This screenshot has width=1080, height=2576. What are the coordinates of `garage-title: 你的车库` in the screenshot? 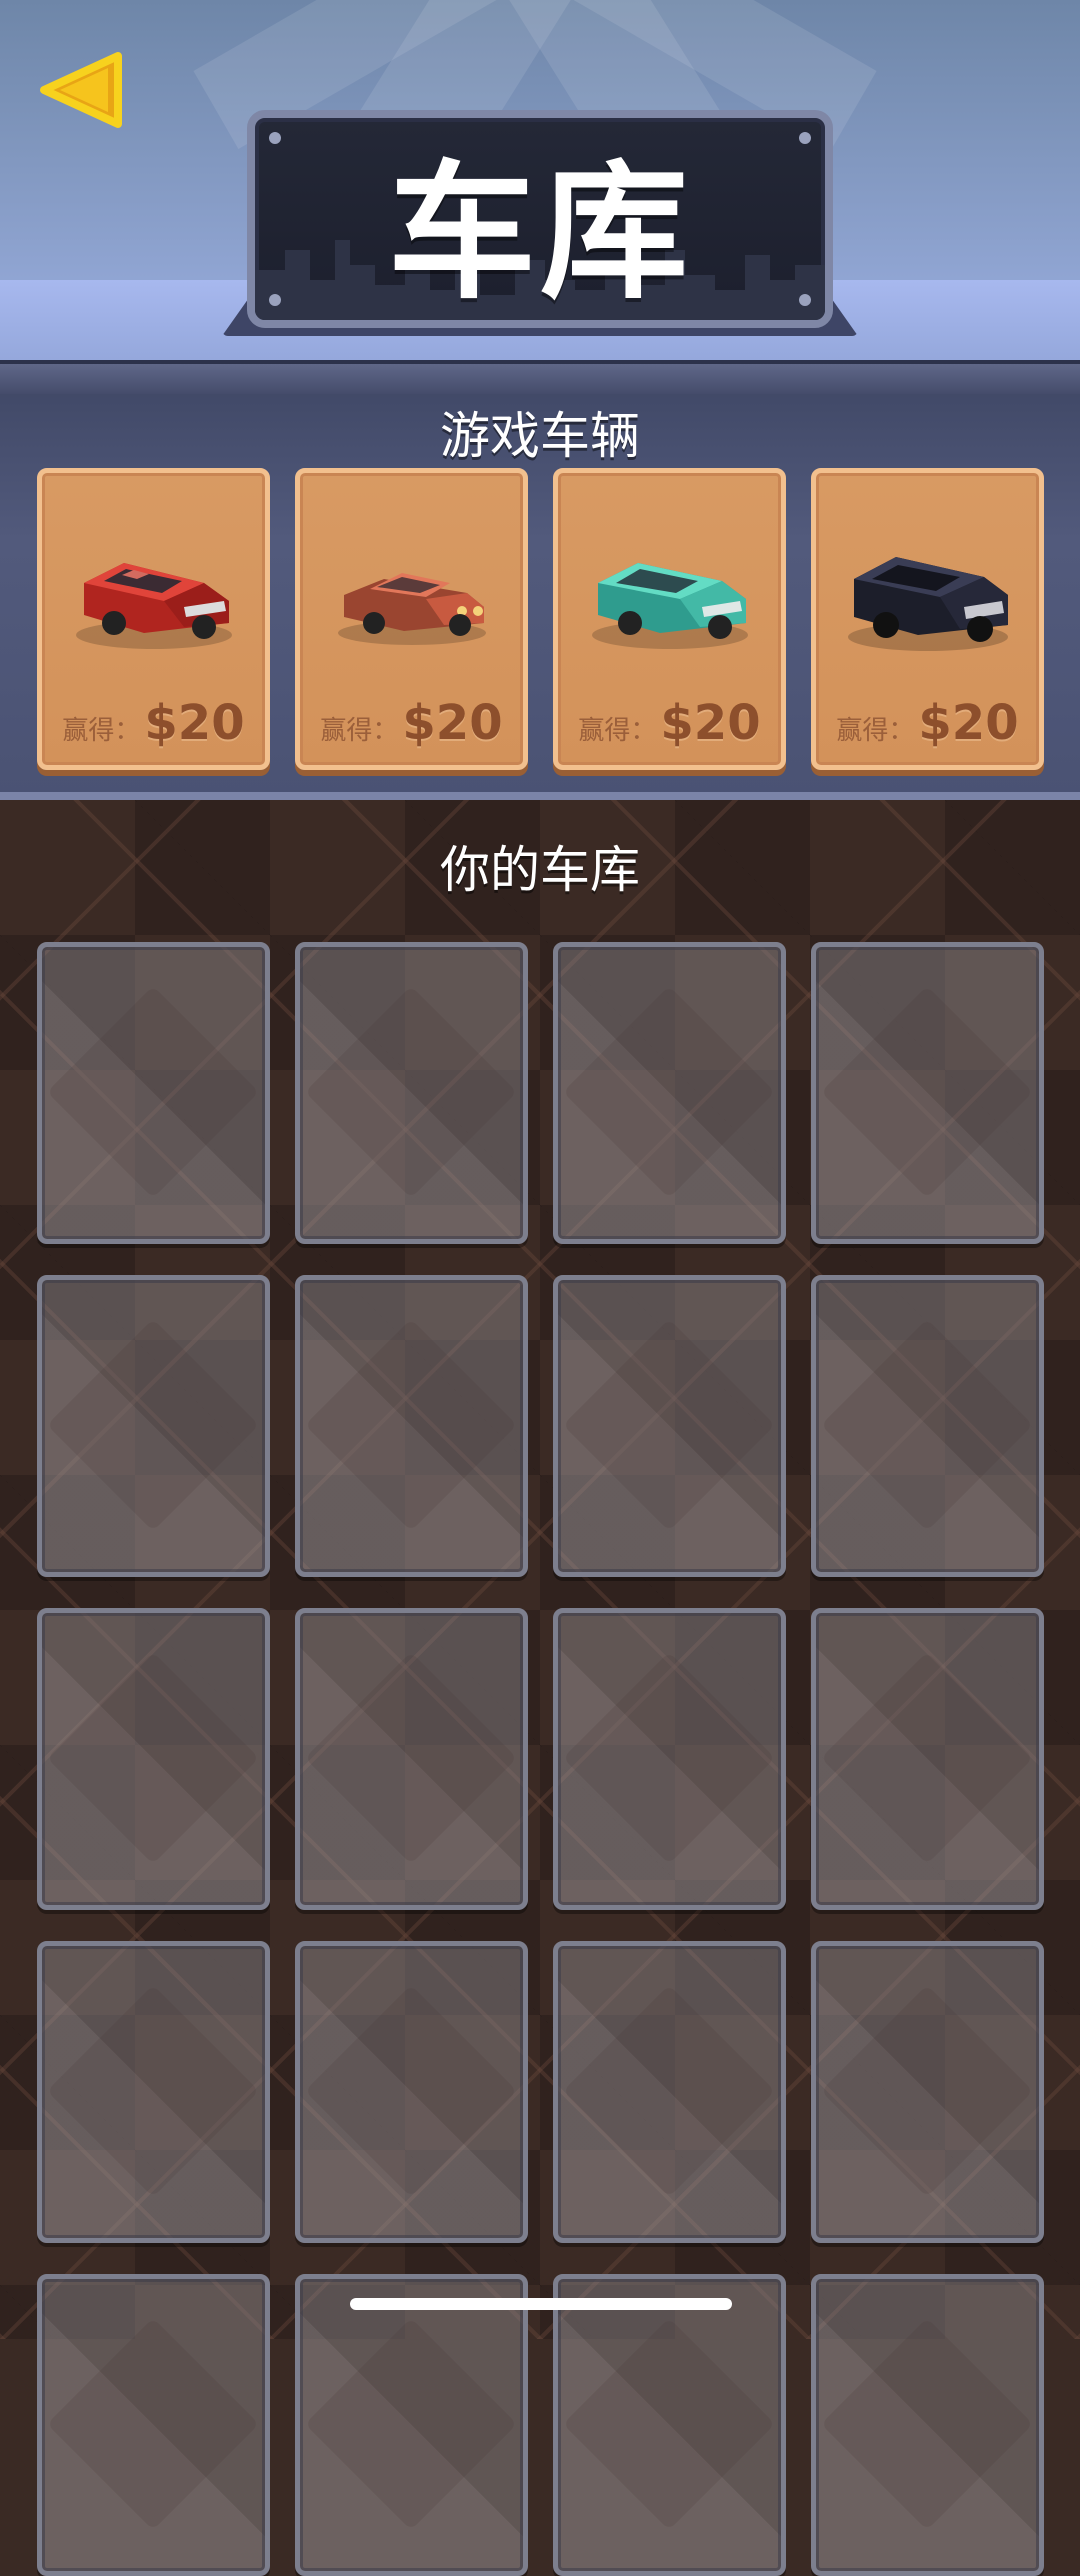 It's located at (540, 870).